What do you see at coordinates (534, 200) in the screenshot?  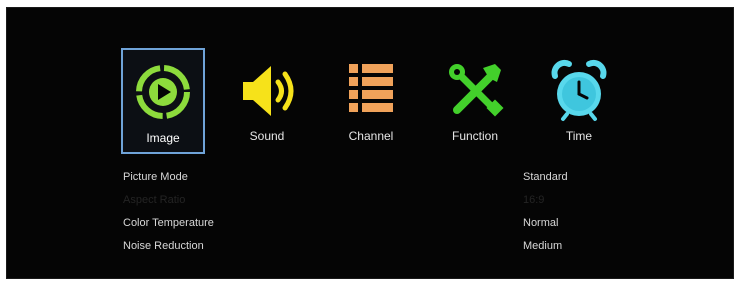 I see `setting-value: 16:9` at bounding box center [534, 200].